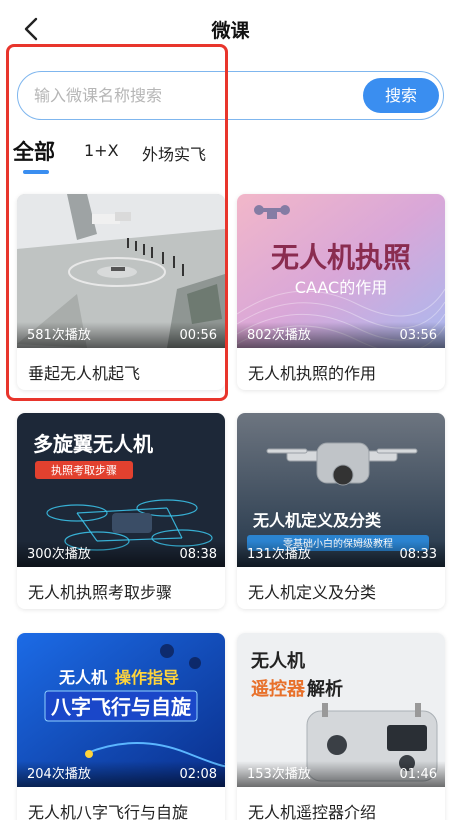 The width and height of the screenshot is (461, 820). Describe the element at coordinates (341, 257) in the screenshot. I see `thumbnail-title: 无人机执照` at that location.